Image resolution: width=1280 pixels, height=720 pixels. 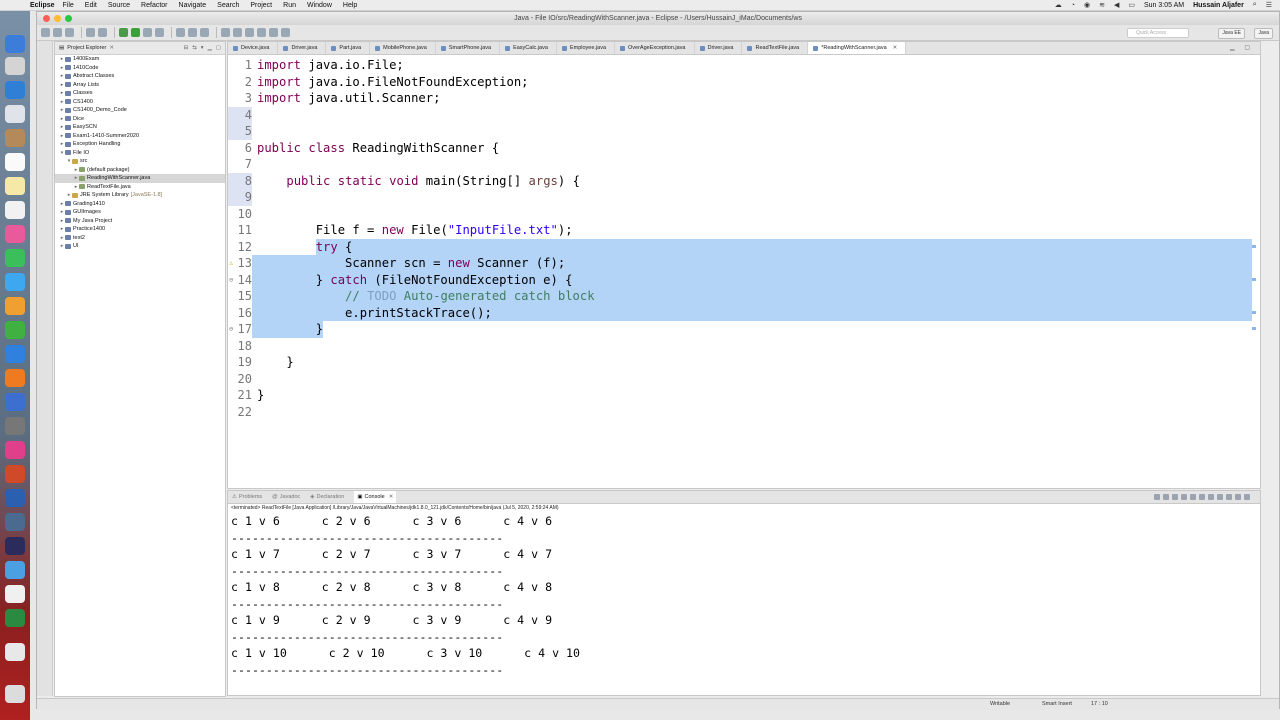 What do you see at coordinates (655, 48) in the screenshot?
I see `editor-tab: OverAgeException.java` at bounding box center [655, 48].